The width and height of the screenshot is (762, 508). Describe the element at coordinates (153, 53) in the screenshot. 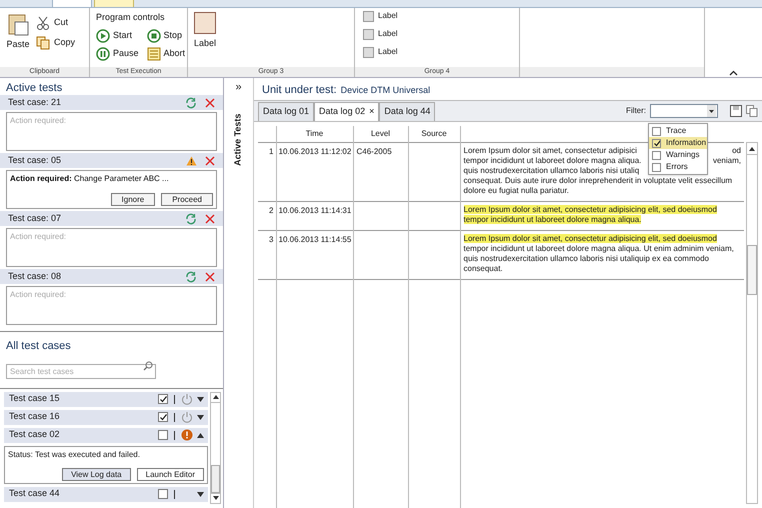

I see `list-icon` at that location.